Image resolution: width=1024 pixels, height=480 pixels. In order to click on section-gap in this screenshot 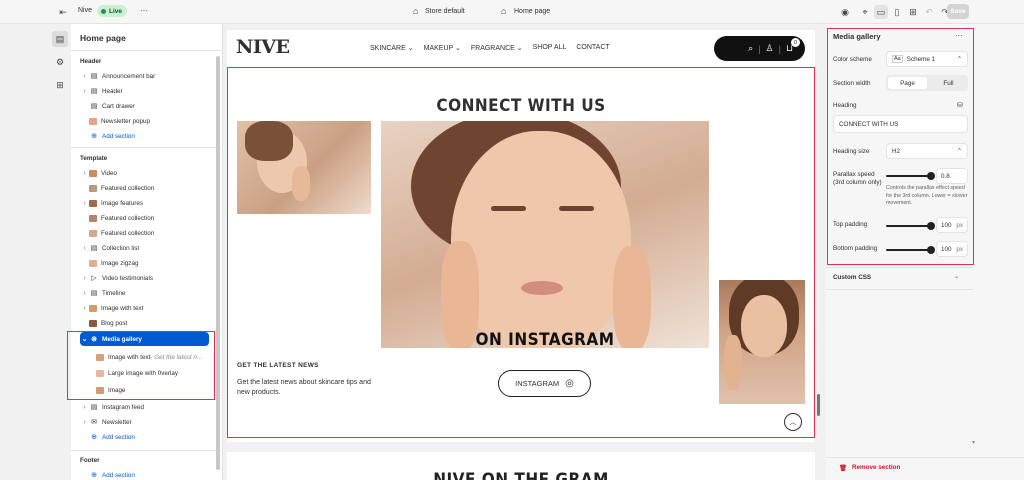, I will do `click(521, 447)`.